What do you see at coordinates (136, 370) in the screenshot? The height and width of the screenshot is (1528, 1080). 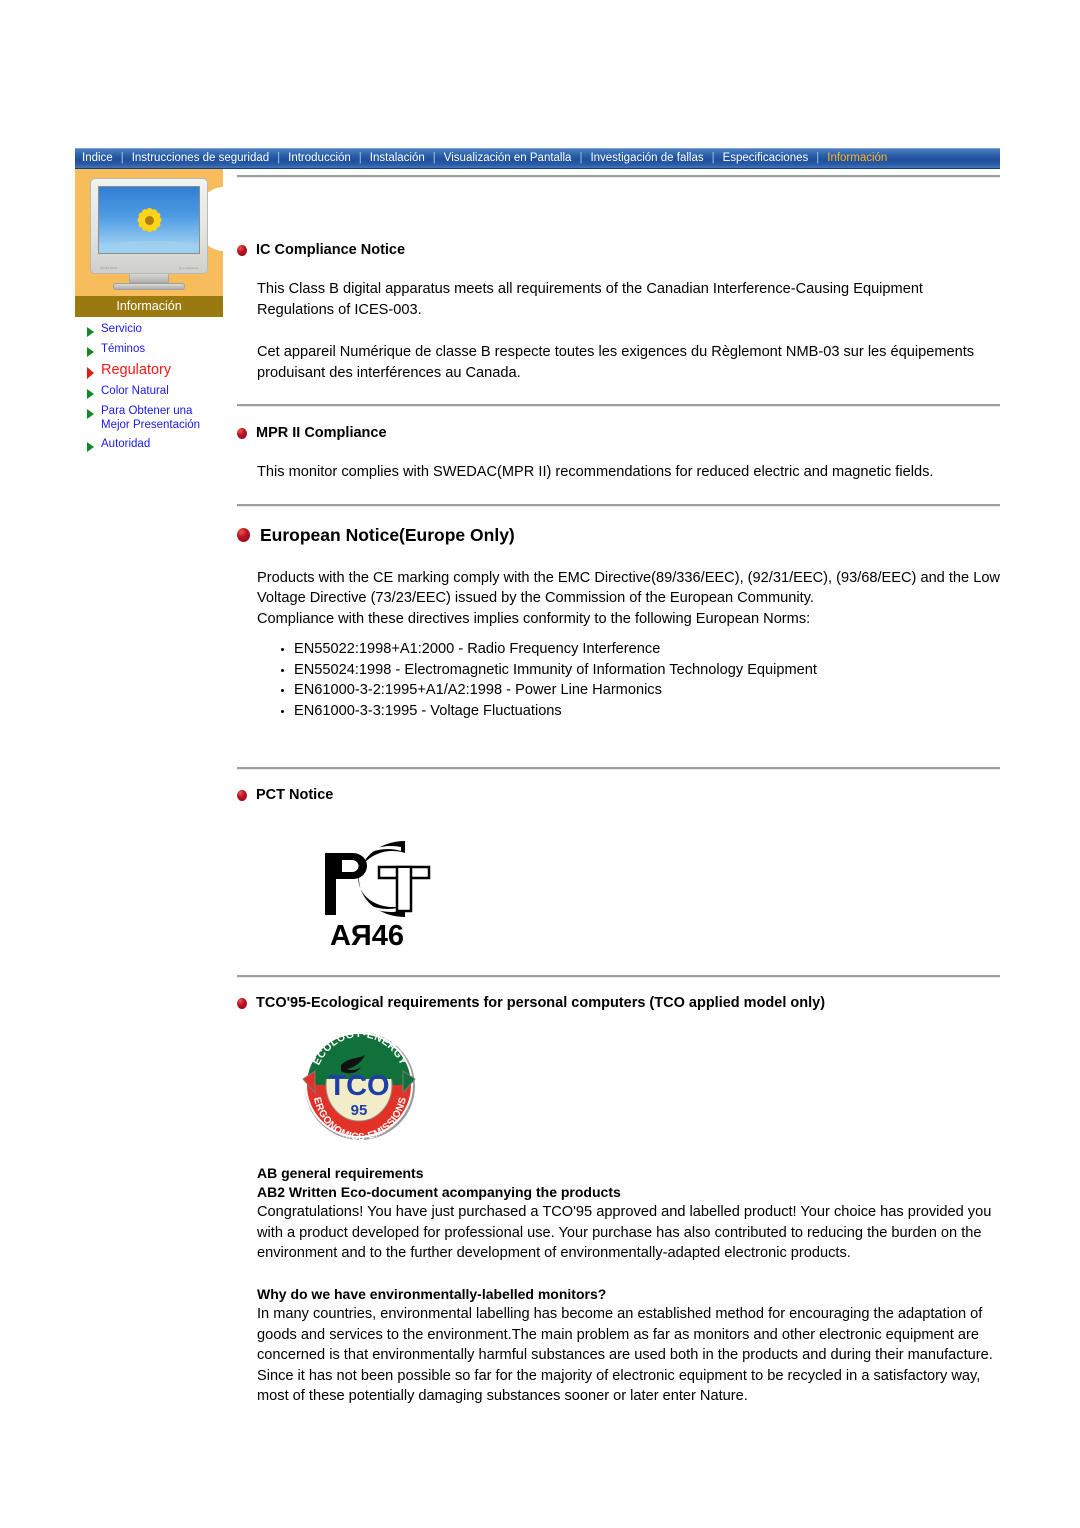 I see `sidebar-item-label: Regulatory` at bounding box center [136, 370].